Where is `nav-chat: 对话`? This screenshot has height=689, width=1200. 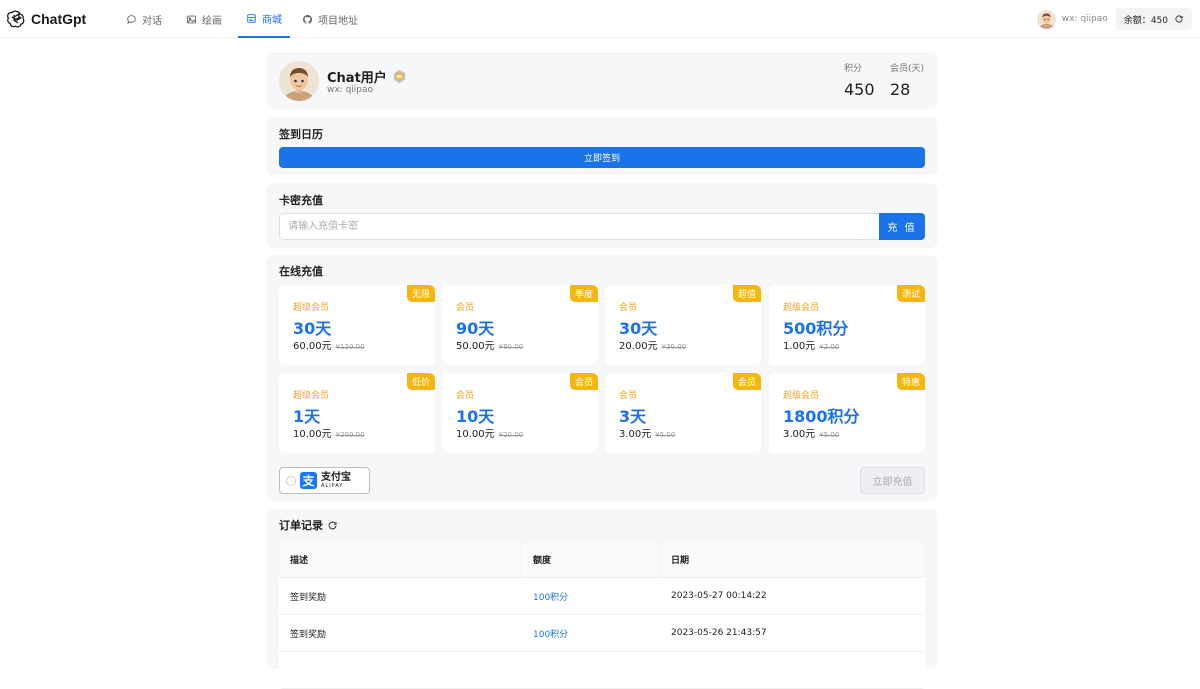 nav-chat: 对话 is located at coordinates (144, 19).